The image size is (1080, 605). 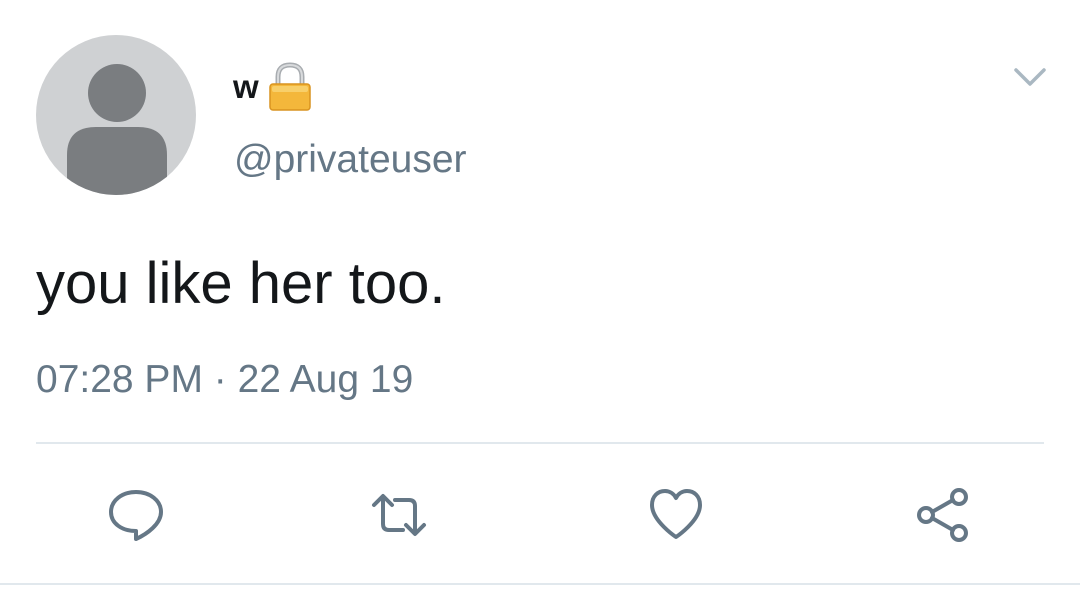 I want to click on default-profile-icon, so click(x=117, y=129).